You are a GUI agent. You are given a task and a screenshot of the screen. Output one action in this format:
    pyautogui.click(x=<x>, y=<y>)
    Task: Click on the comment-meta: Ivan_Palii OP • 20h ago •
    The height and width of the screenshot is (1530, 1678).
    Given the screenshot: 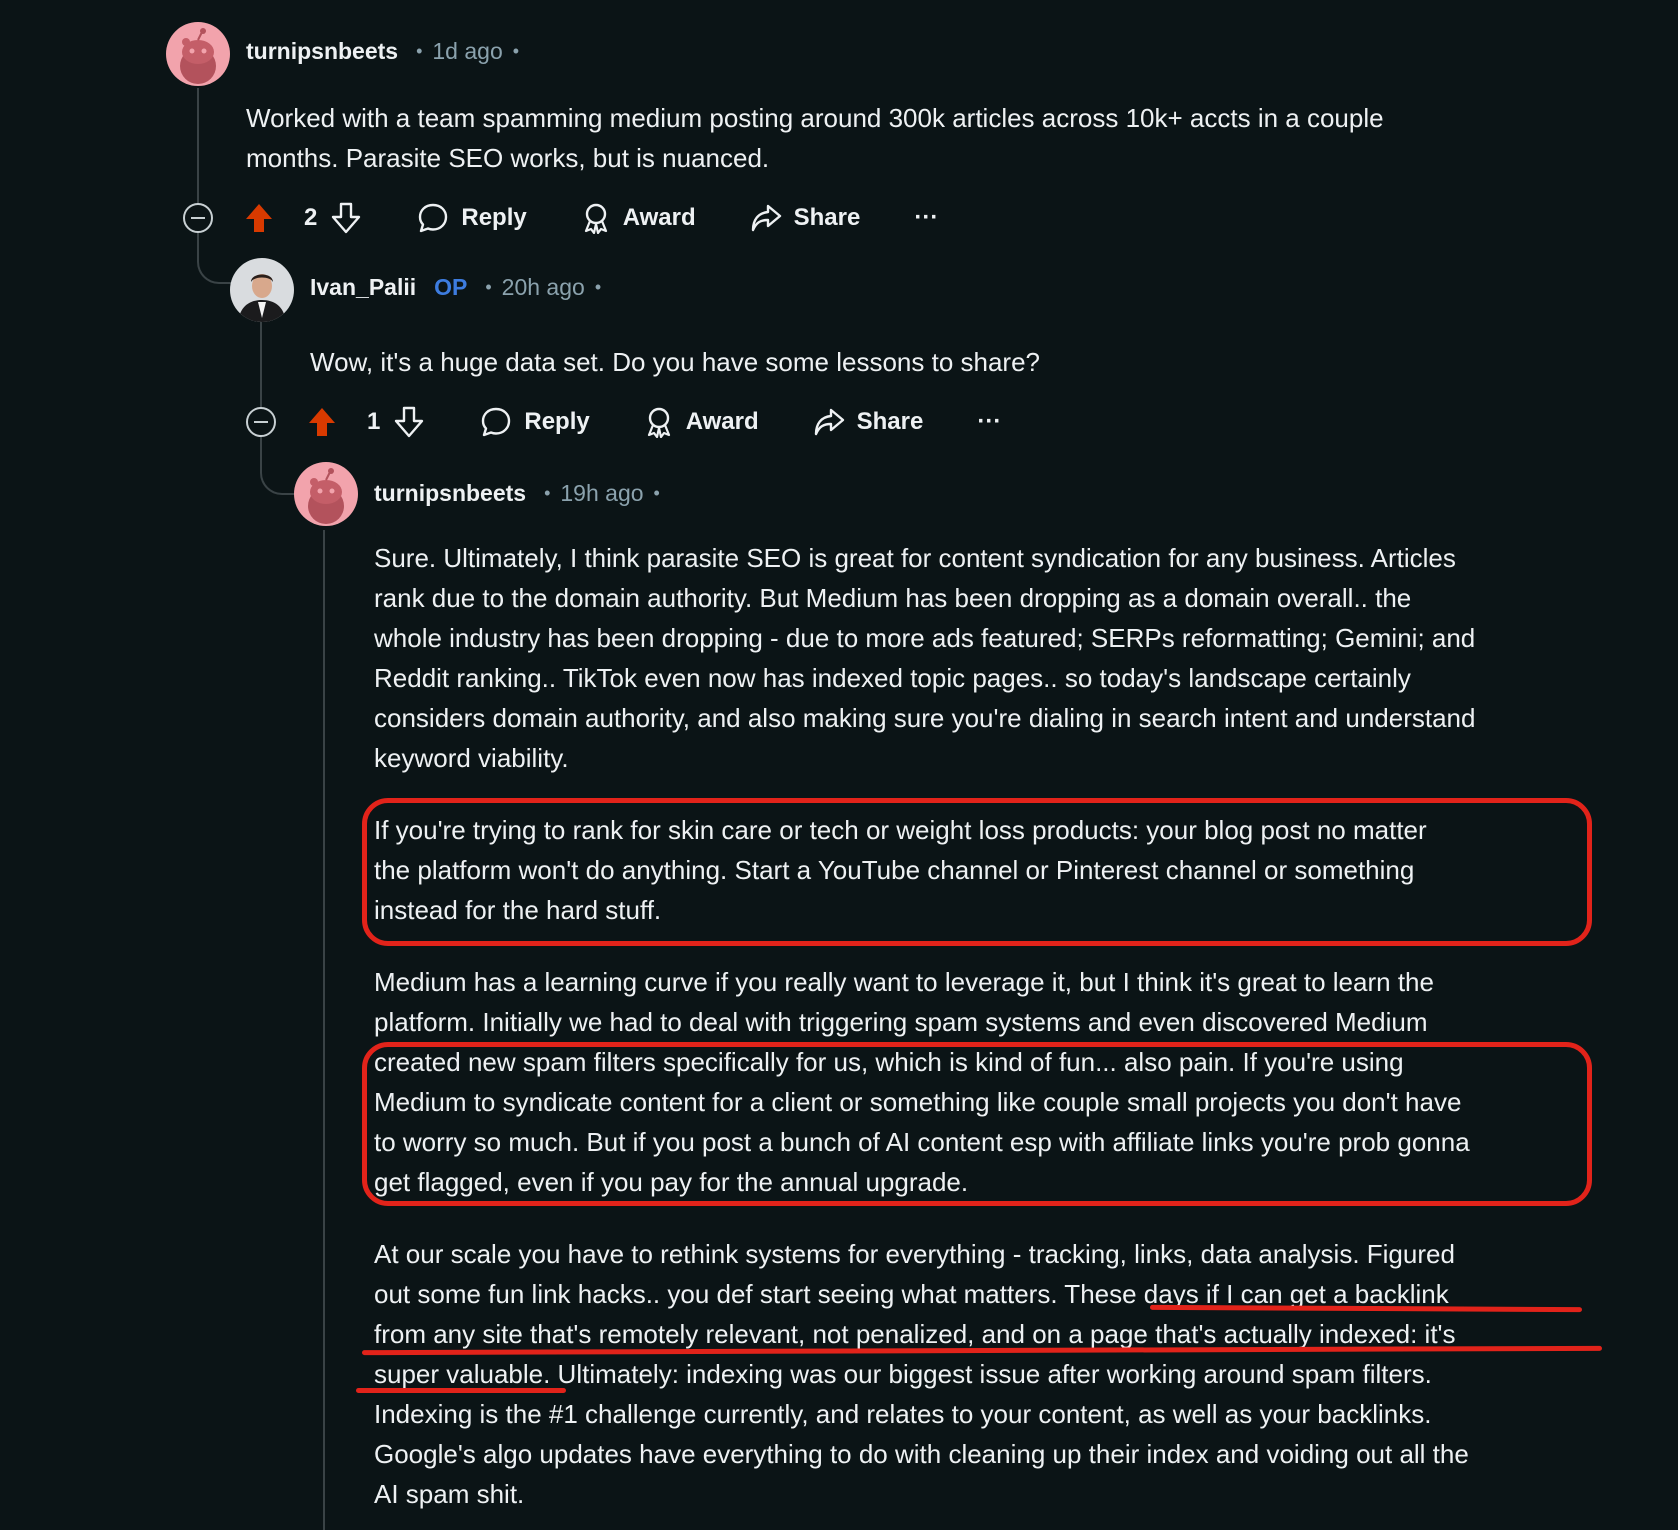 What is the action you would take?
    pyautogui.click(x=455, y=287)
    